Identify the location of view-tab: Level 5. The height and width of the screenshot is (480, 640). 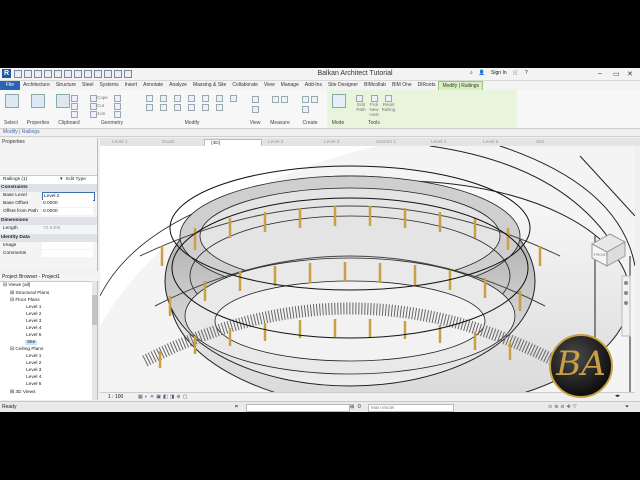
(503, 142).